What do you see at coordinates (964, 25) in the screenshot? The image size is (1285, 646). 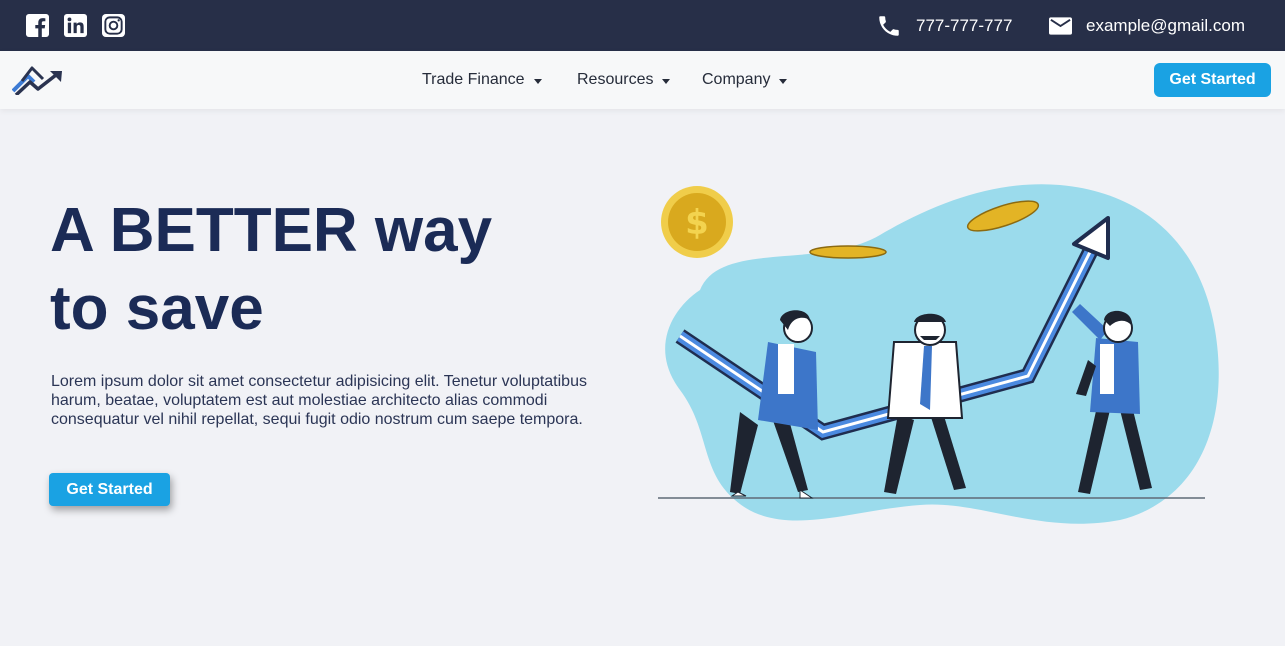 I see `phone-number: 777-777-777` at bounding box center [964, 25].